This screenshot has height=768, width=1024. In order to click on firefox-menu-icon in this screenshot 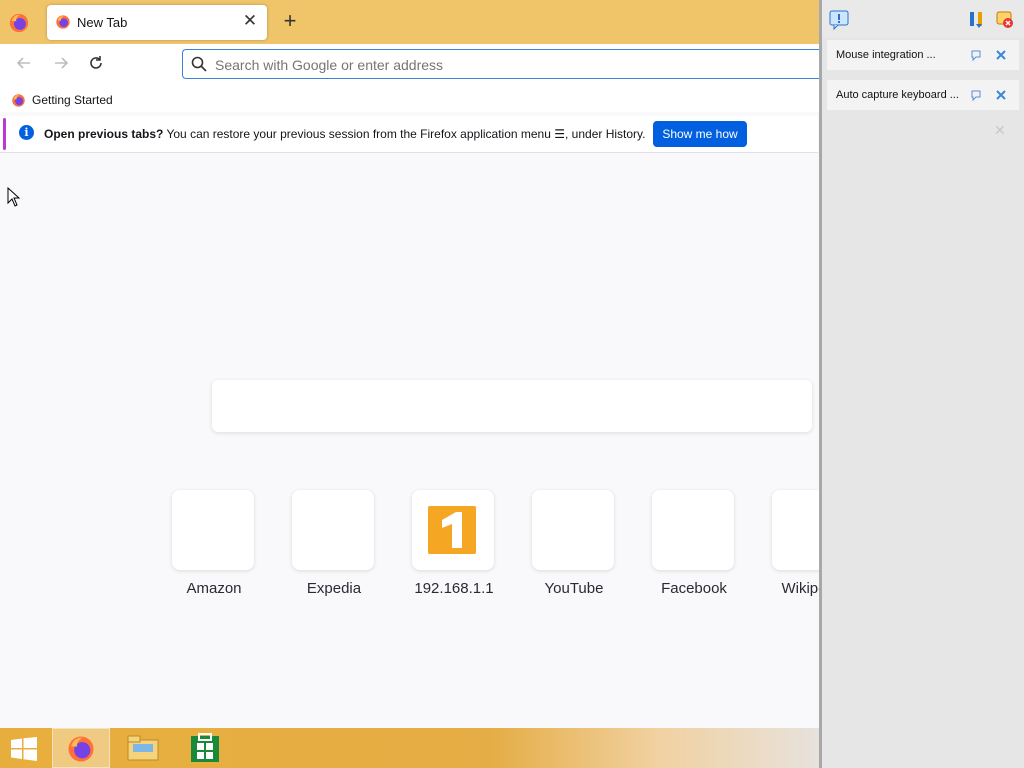, I will do `click(19, 23)`.